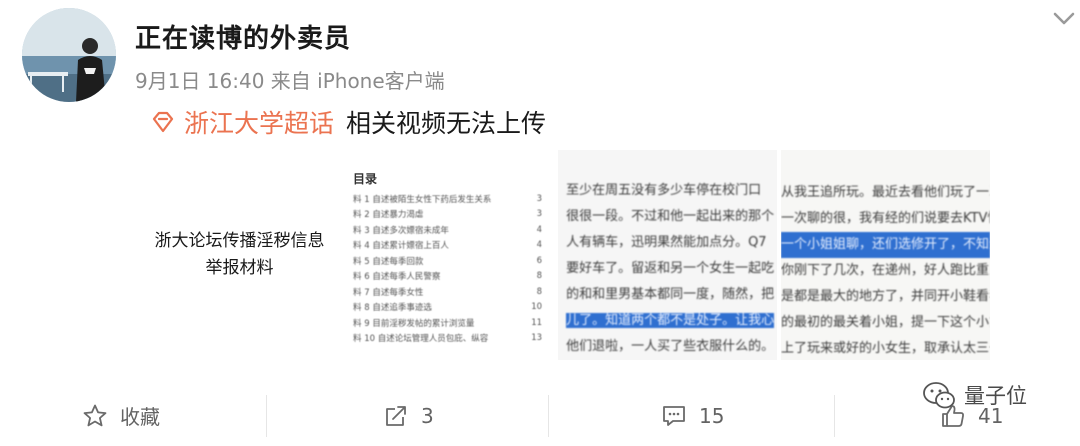  What do you see at coordinates (388, 261) in the screenshot?
I see `toc-row-label: 料 5 自述每季回款` at bounding box center [388, 261].